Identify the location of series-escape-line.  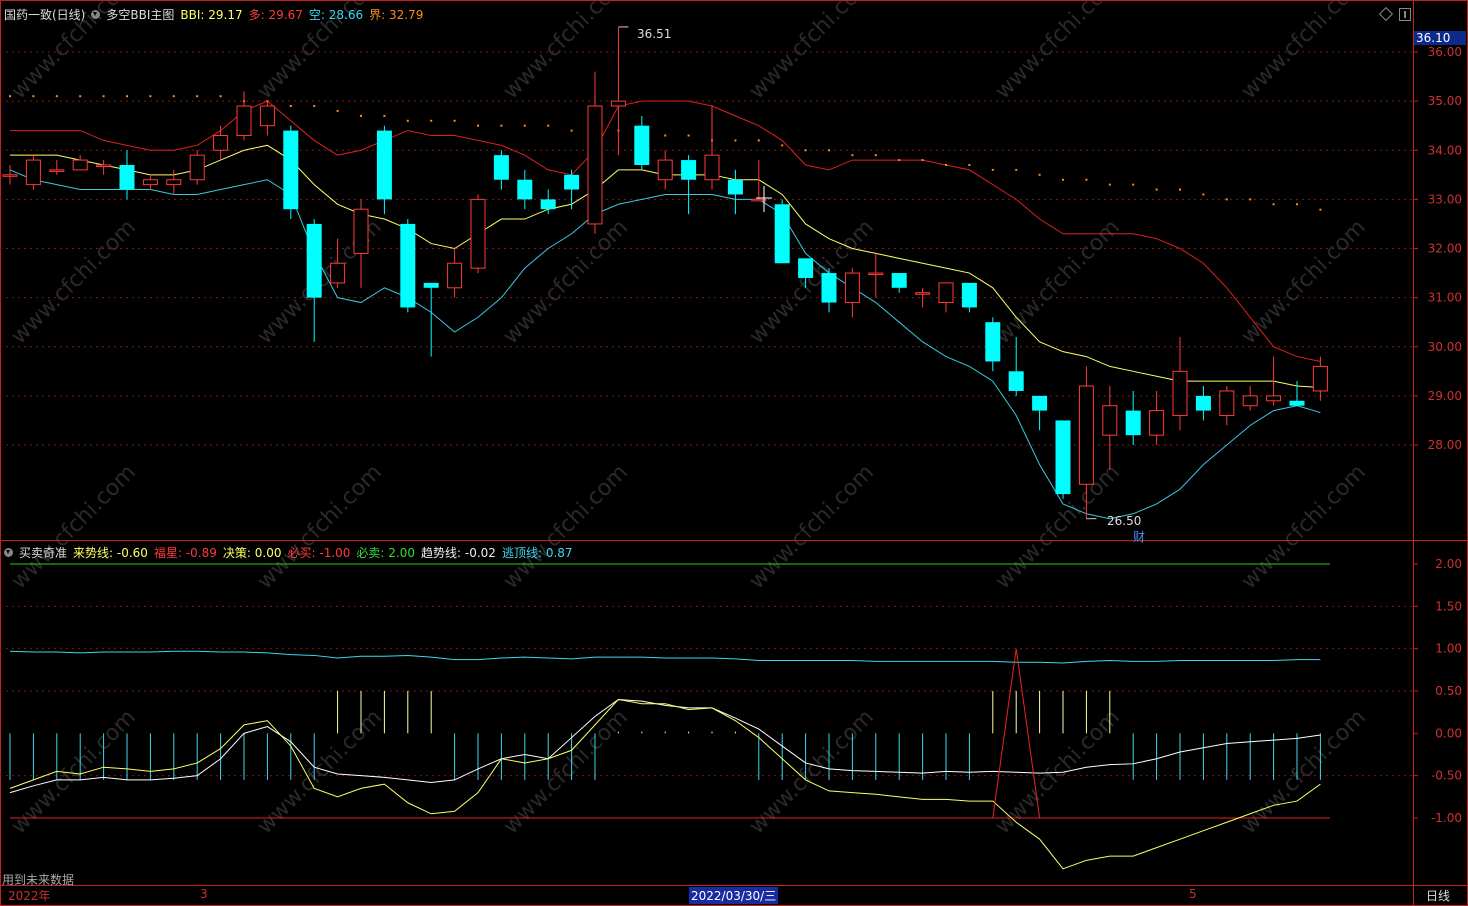
(665, 657).